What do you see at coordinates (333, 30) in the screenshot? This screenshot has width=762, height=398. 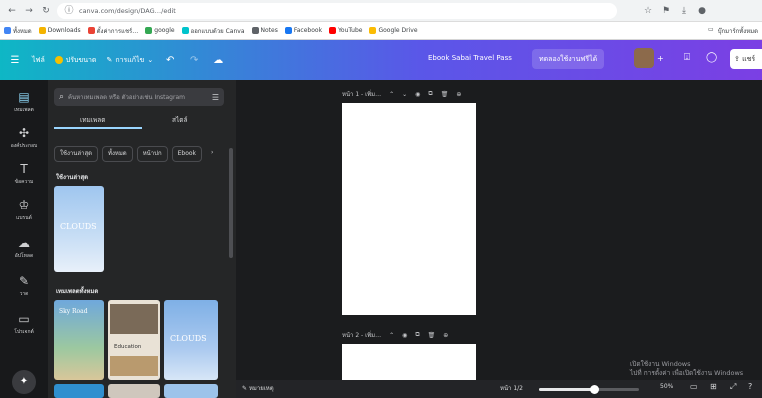 I see `youtube-icon` at bounding box center [333, 30].